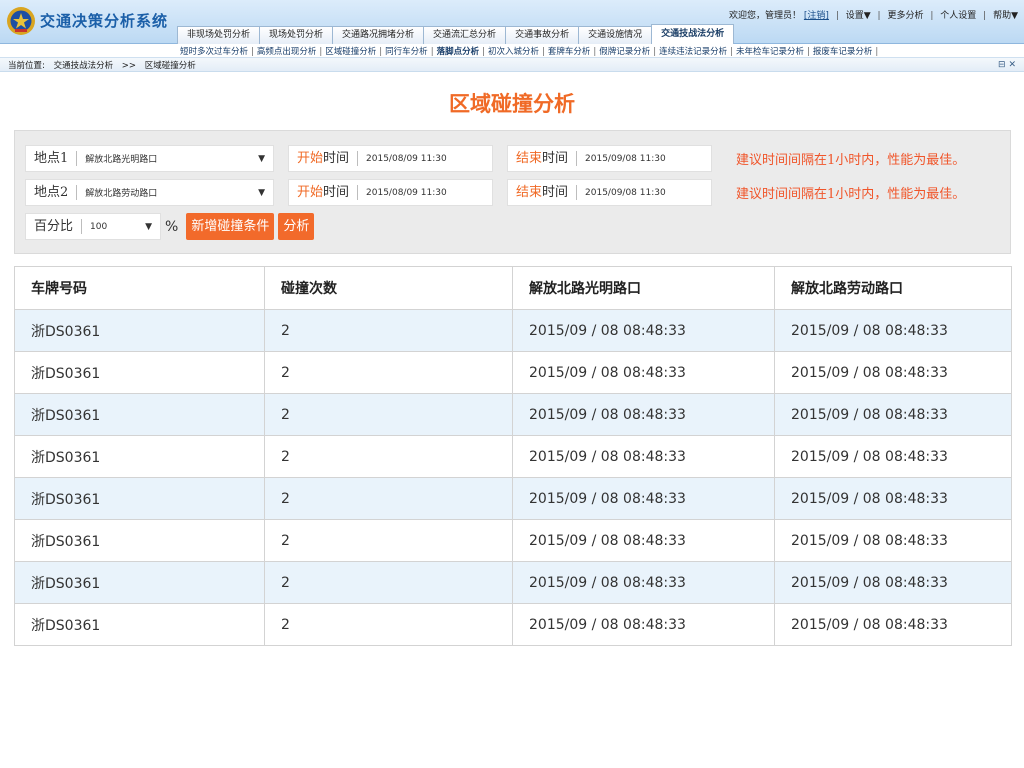 Image resolution: width=1024 pixels, height=768 pixels. I want to click on subnav-item: 报废车记录分析, so click(843, 51).